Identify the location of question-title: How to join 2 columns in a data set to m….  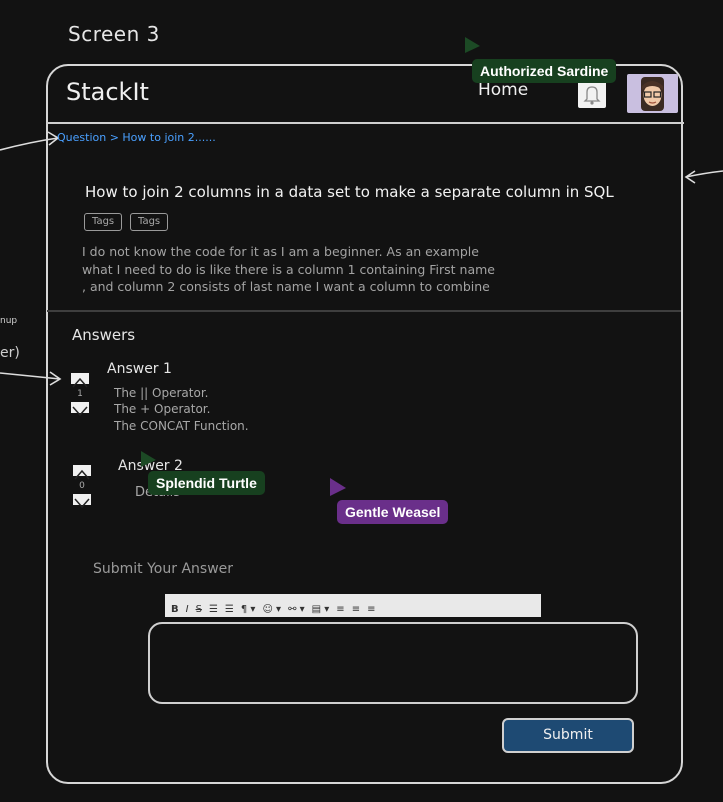
(349, 192).